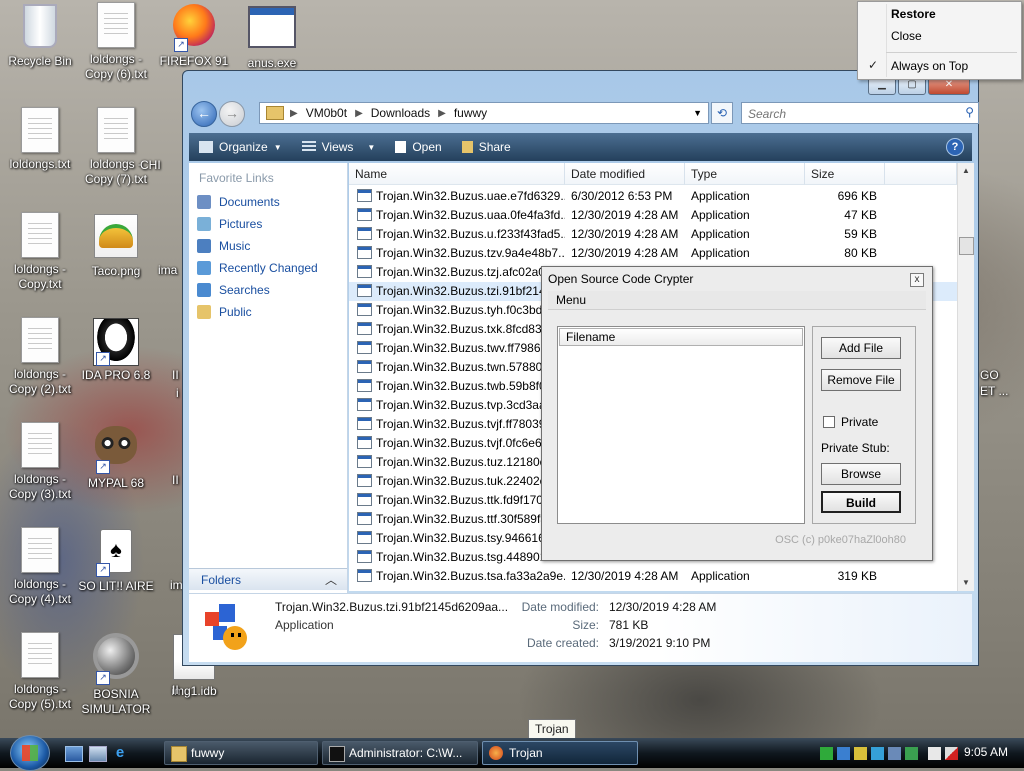 The image size is (1024, 771). I want to click on file-name: Trojan.Win32.Buzus.tvjf.ff78039, so click(461, 424).